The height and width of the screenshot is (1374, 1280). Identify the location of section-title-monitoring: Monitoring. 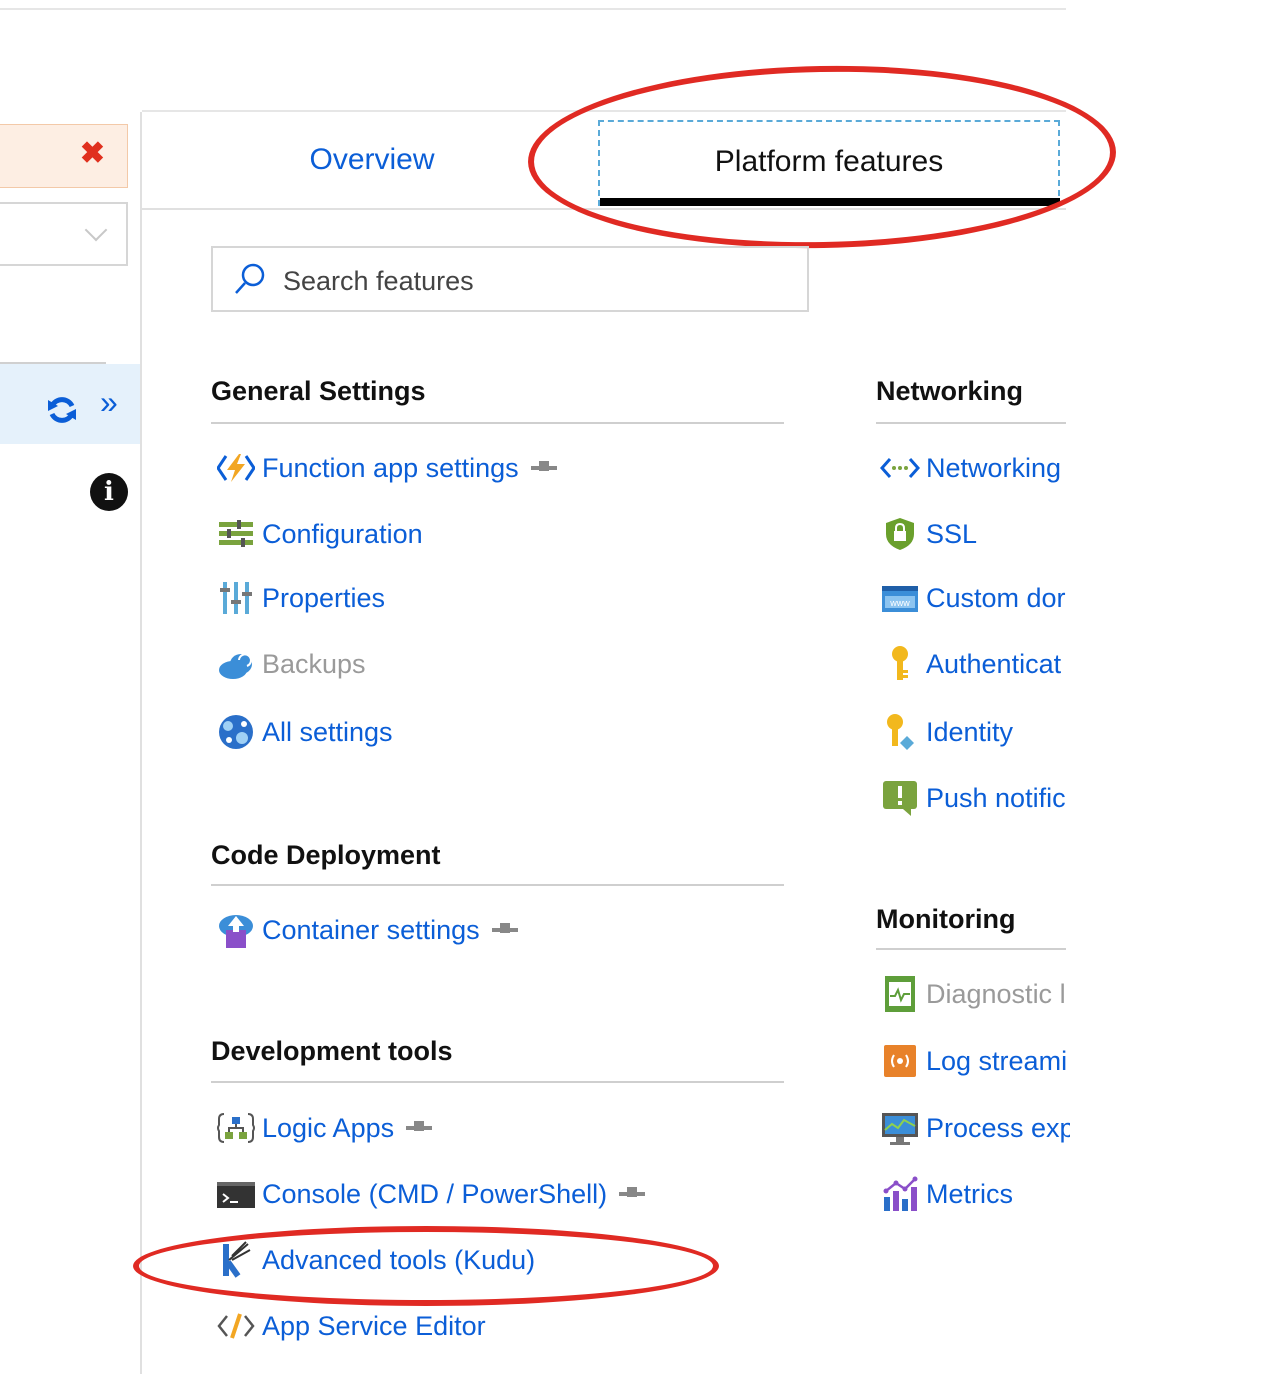
(946, 919).